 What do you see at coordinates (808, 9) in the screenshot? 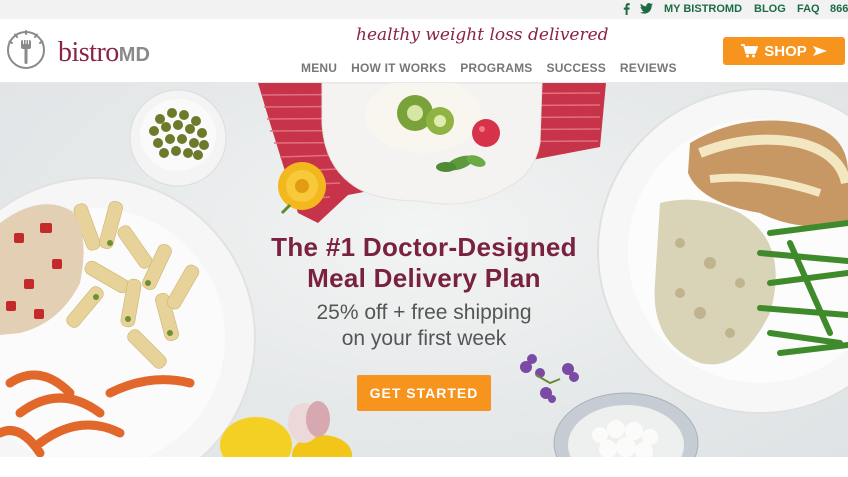
I see `faq-link: FAQ` at bounding box center [808, 9].